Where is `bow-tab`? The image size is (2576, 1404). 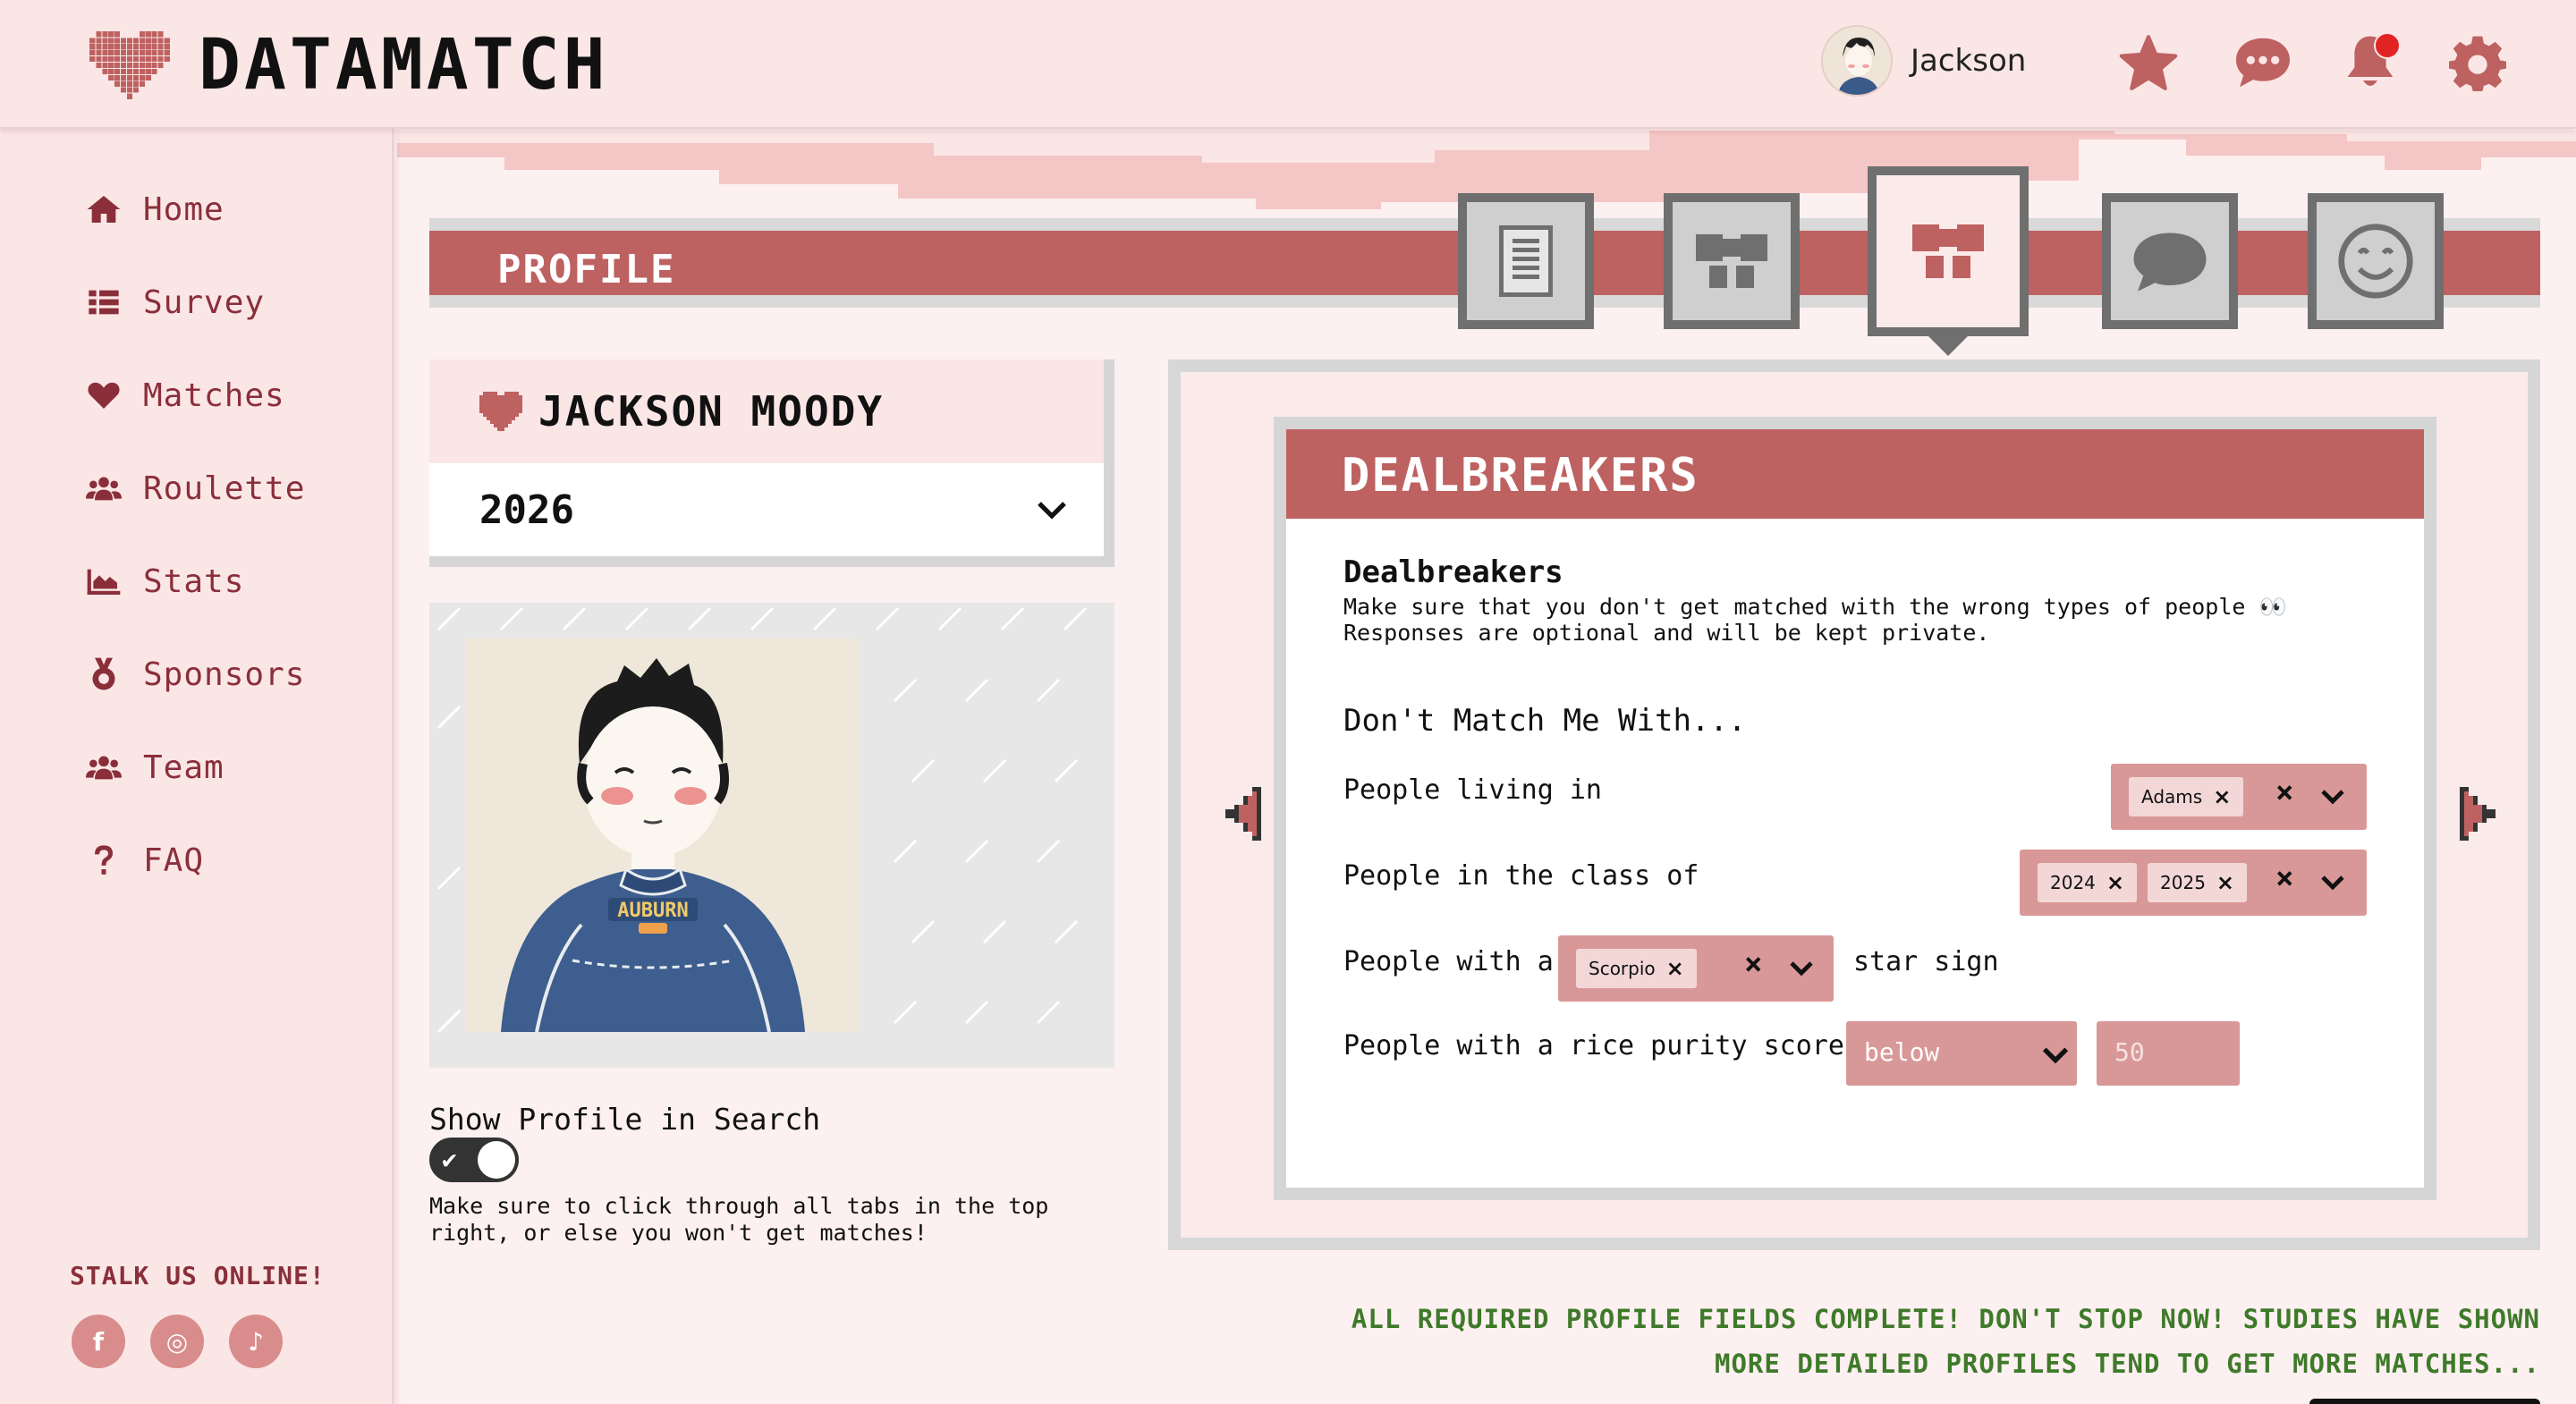 bow-tab is located at coordinates (1732, 261).